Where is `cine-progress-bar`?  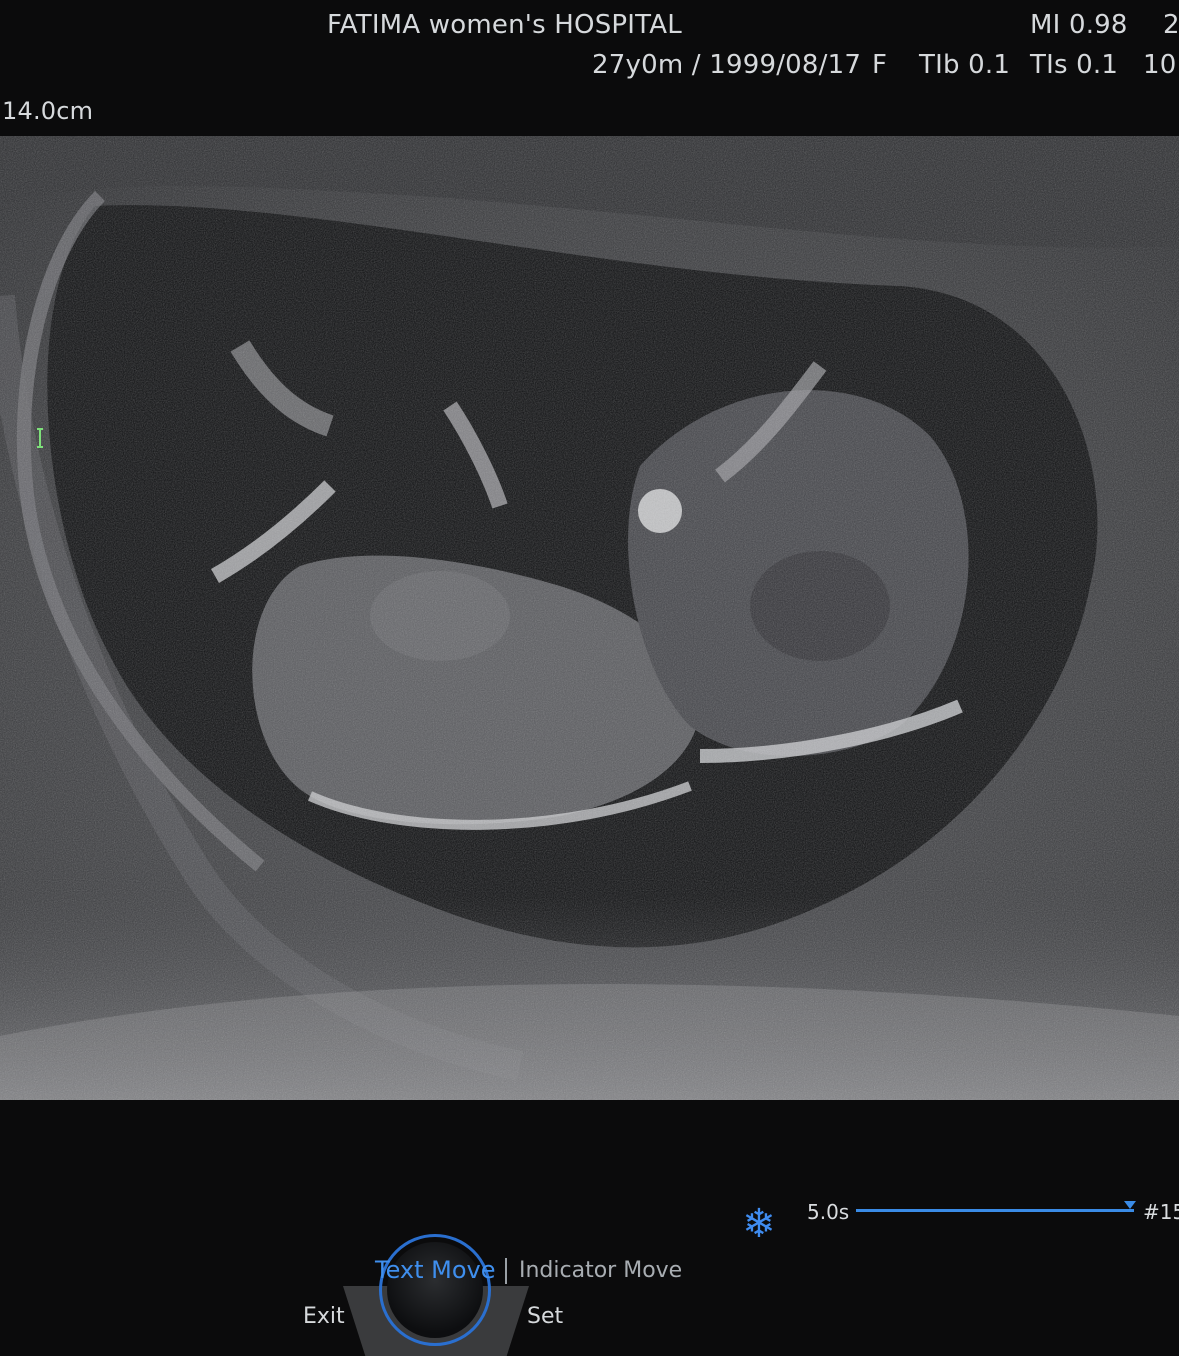
cine-progress-bar is located at coordinates (995, 1210).